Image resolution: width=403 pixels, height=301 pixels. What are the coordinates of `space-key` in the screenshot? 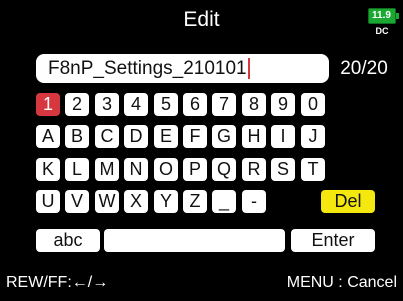 It's located at (194, 240).